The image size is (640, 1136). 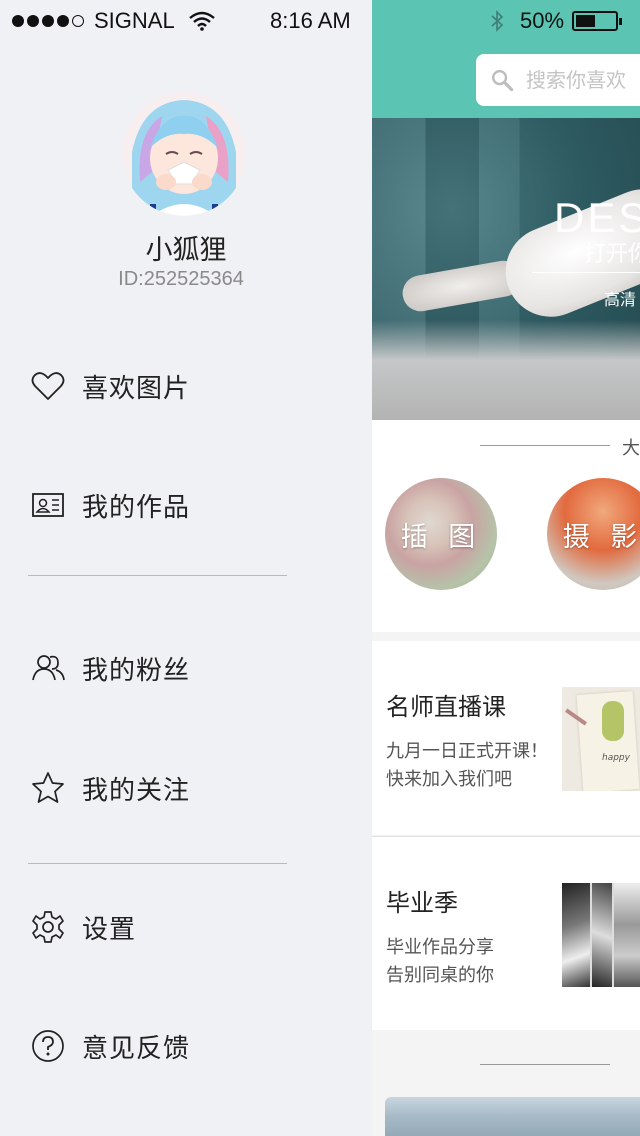 What do you see at coordinates (136, 790) in the screenshot?
I see `menu-label: 我的关注` at bounding box center [136, 790].